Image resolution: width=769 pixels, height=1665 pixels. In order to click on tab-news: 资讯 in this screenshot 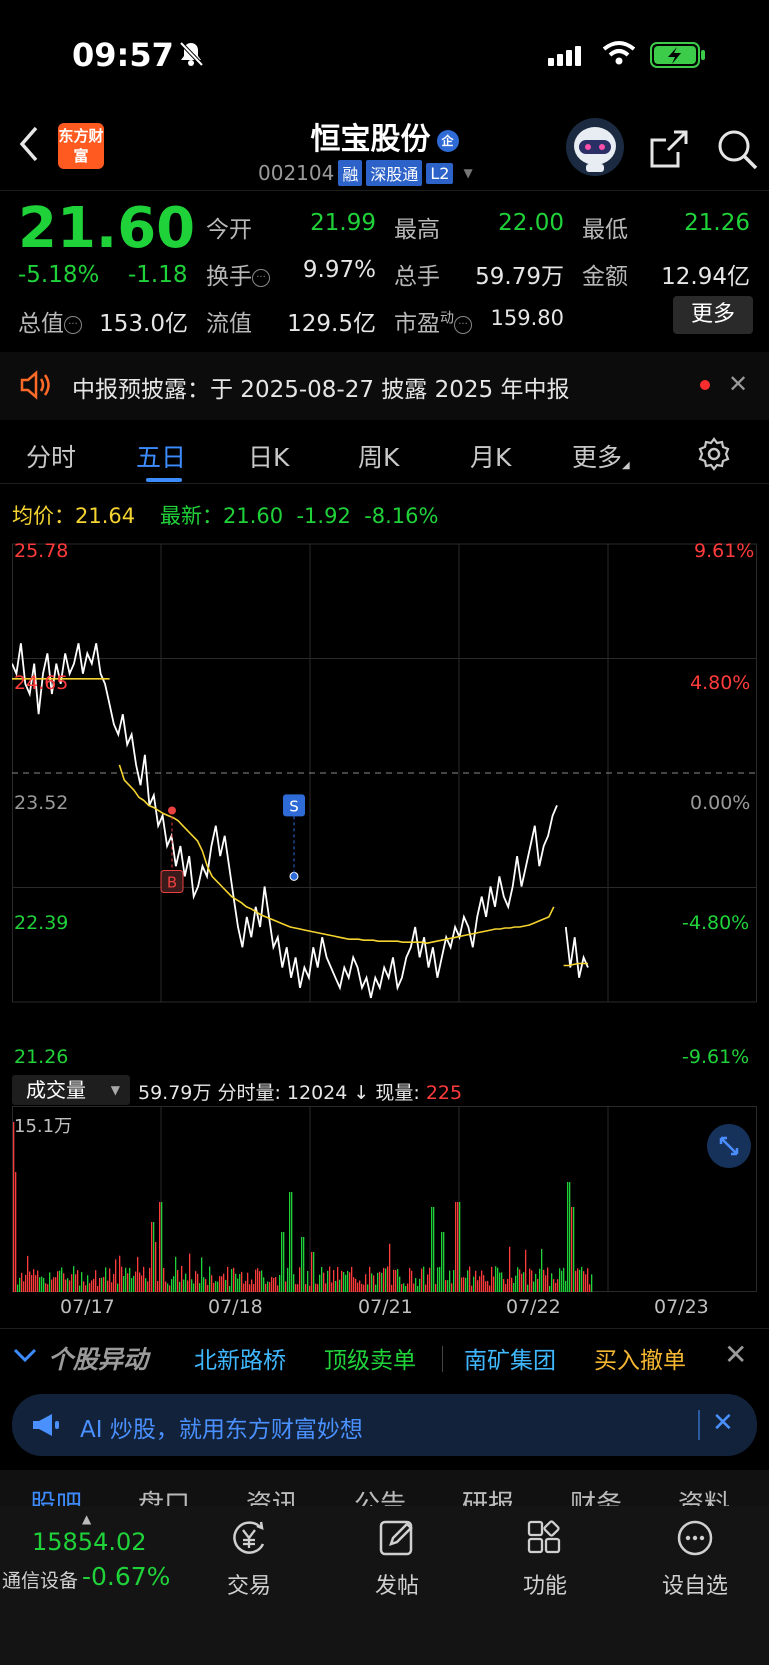, I will do `click(272, 1496)`.